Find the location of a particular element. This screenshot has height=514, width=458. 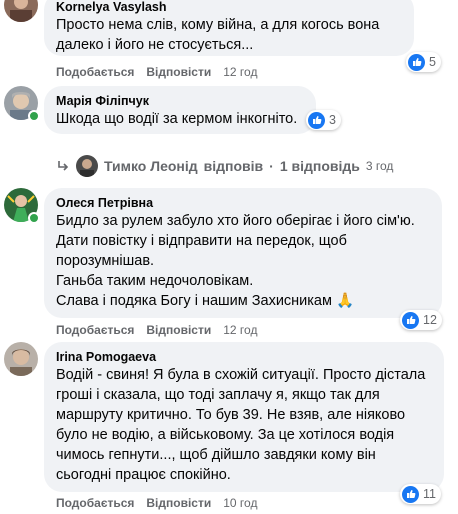

comment-actions: Подобається Відповісти 10 год is located at coordinates (156, 503).